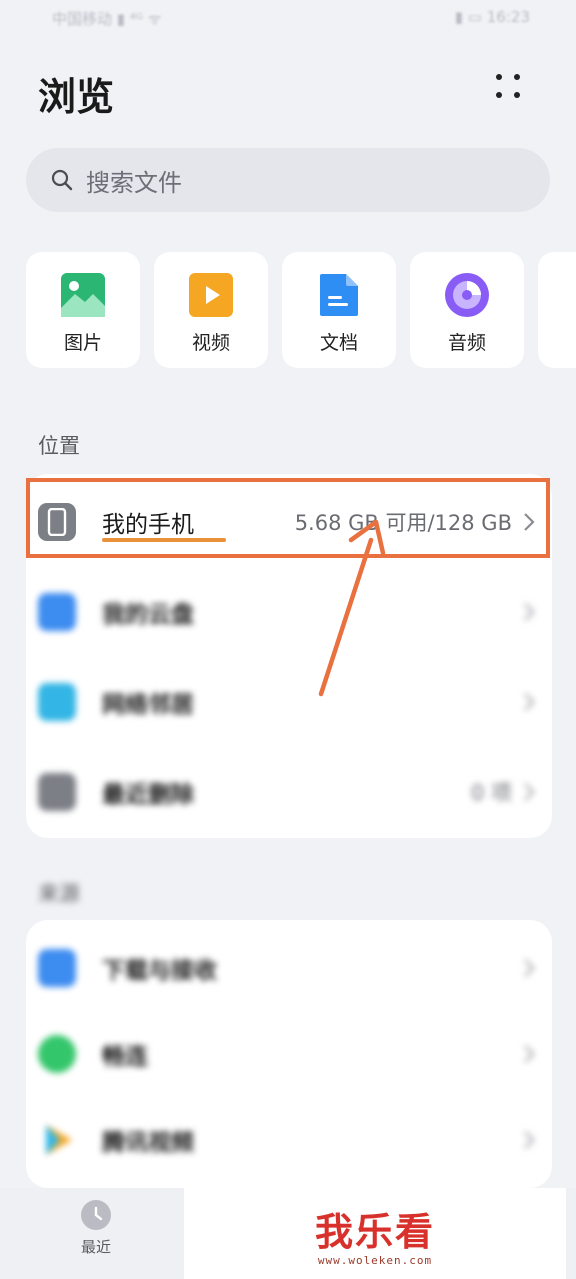  Describe the element at coordinates (57, 522) in the screenshot. I see `phone-icon` at that location.